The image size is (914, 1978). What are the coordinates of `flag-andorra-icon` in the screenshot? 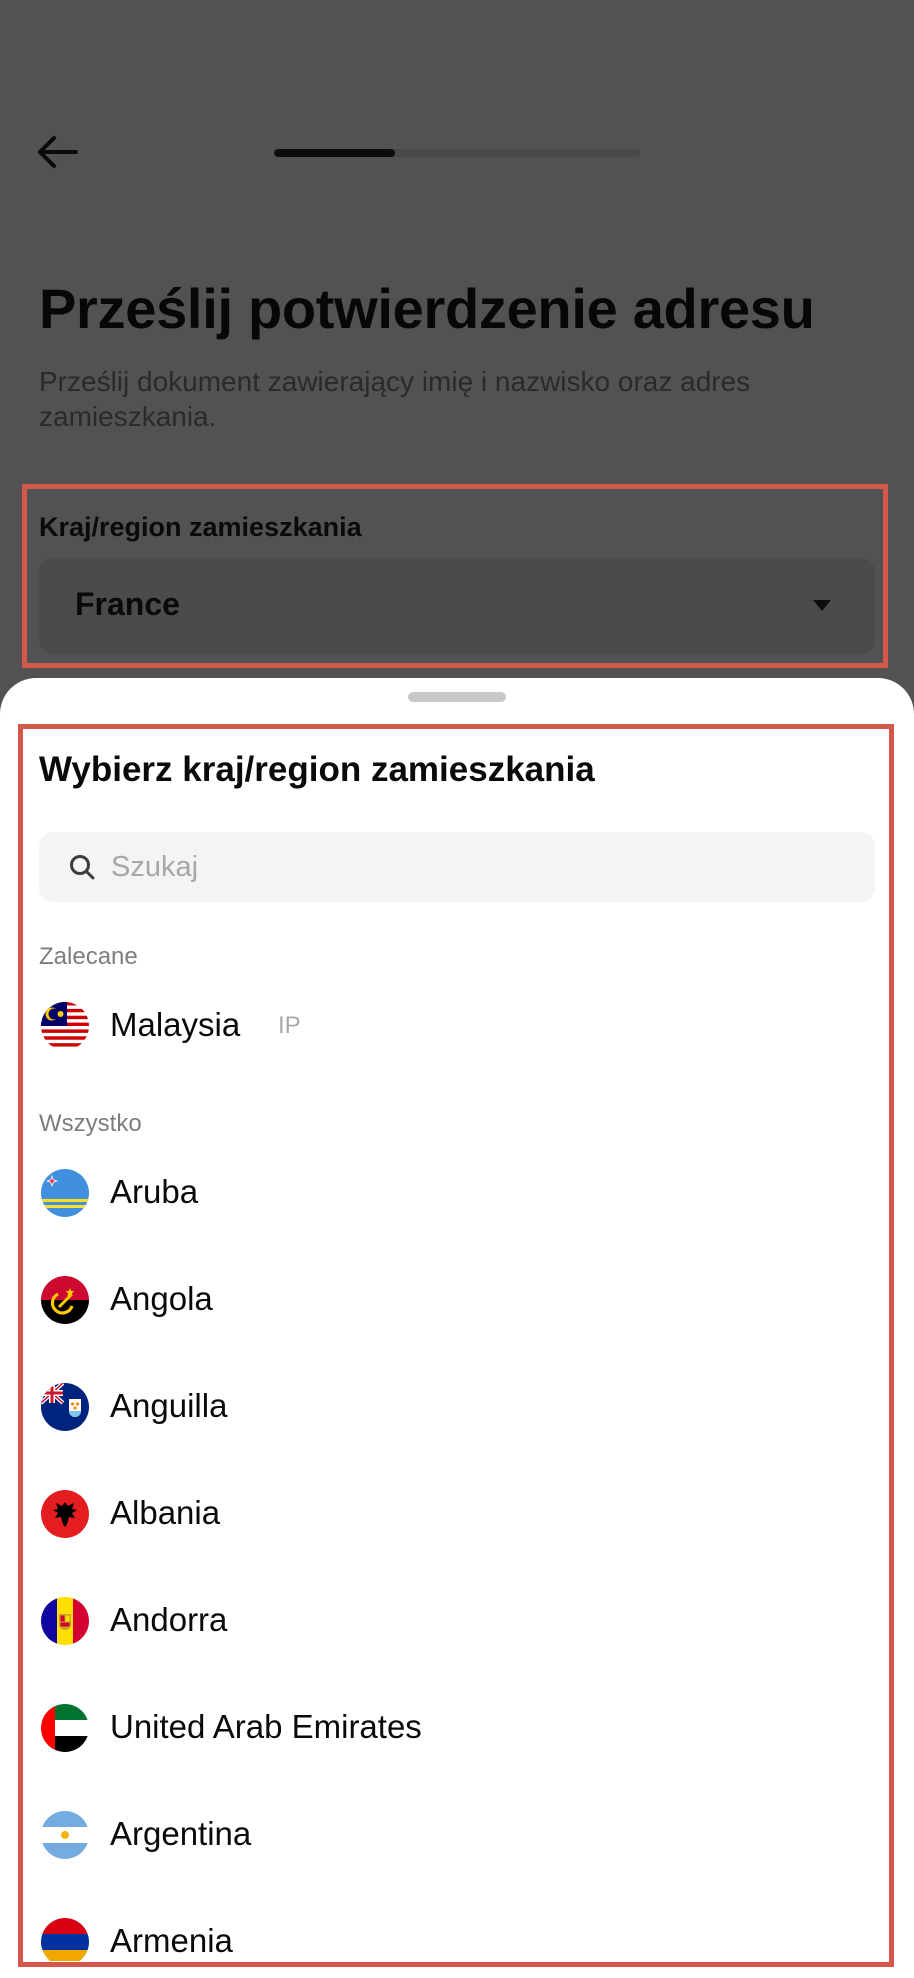 It's located at (65, 1621).